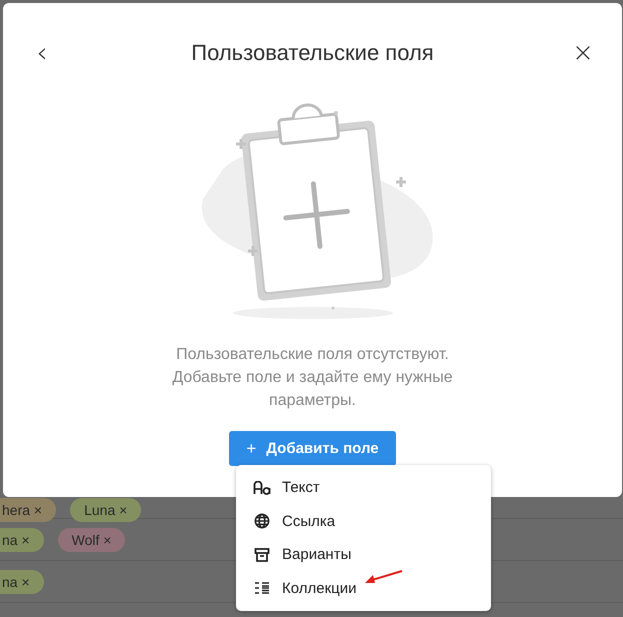 This screenshot has width=623, height=617. What do you see at coordinates (262, 521) in the screenshot?
I see `globe-icon` at bounding box center [262, 521].